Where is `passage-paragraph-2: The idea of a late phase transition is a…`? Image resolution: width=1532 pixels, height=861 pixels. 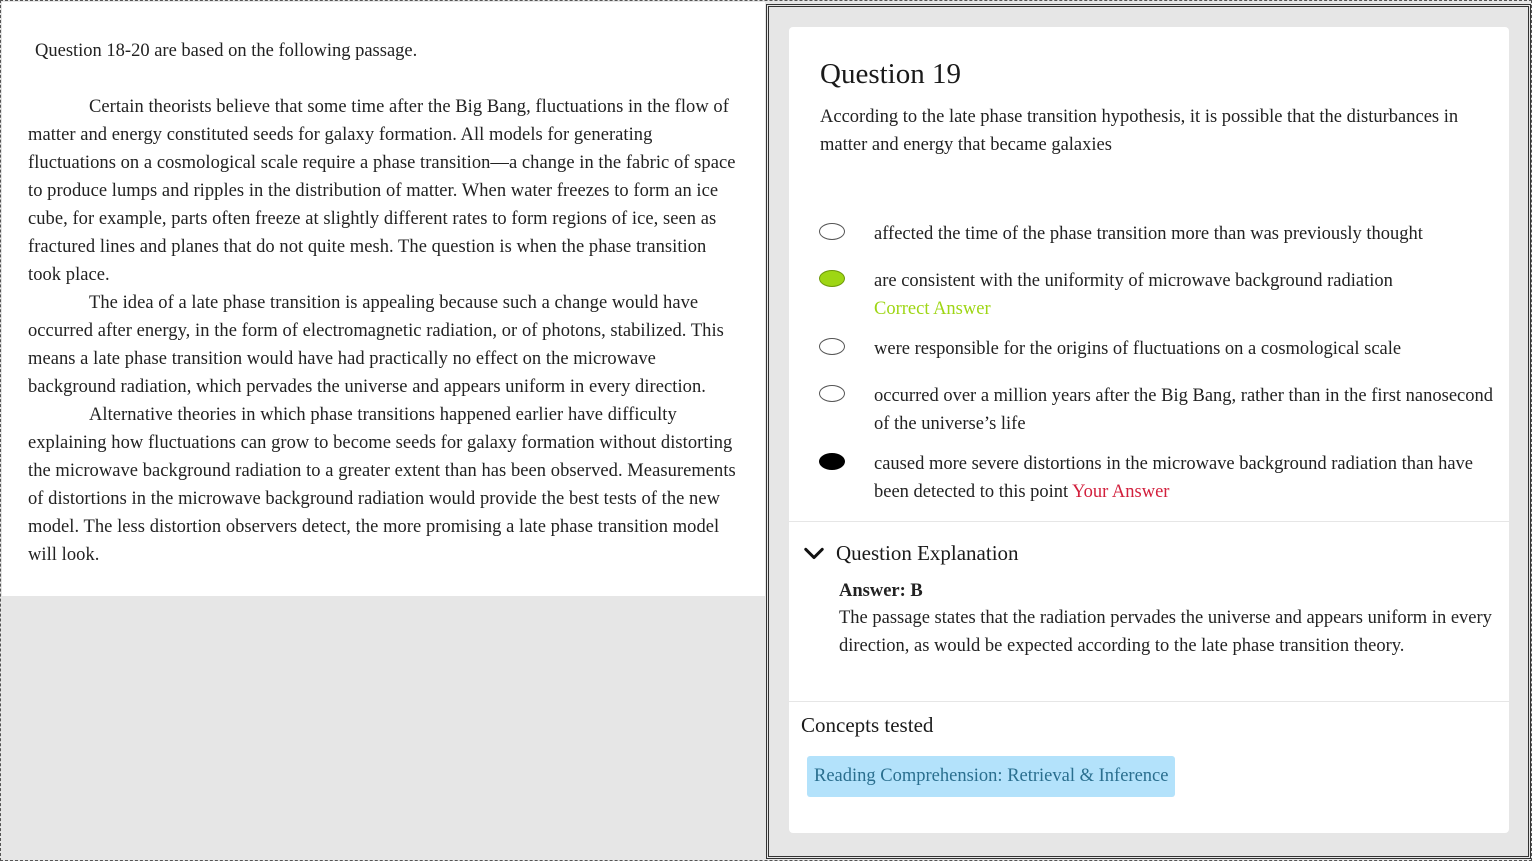
passage-paragraph-2: The idea of a late phase transition is a… is located at coordinates (376, 345).